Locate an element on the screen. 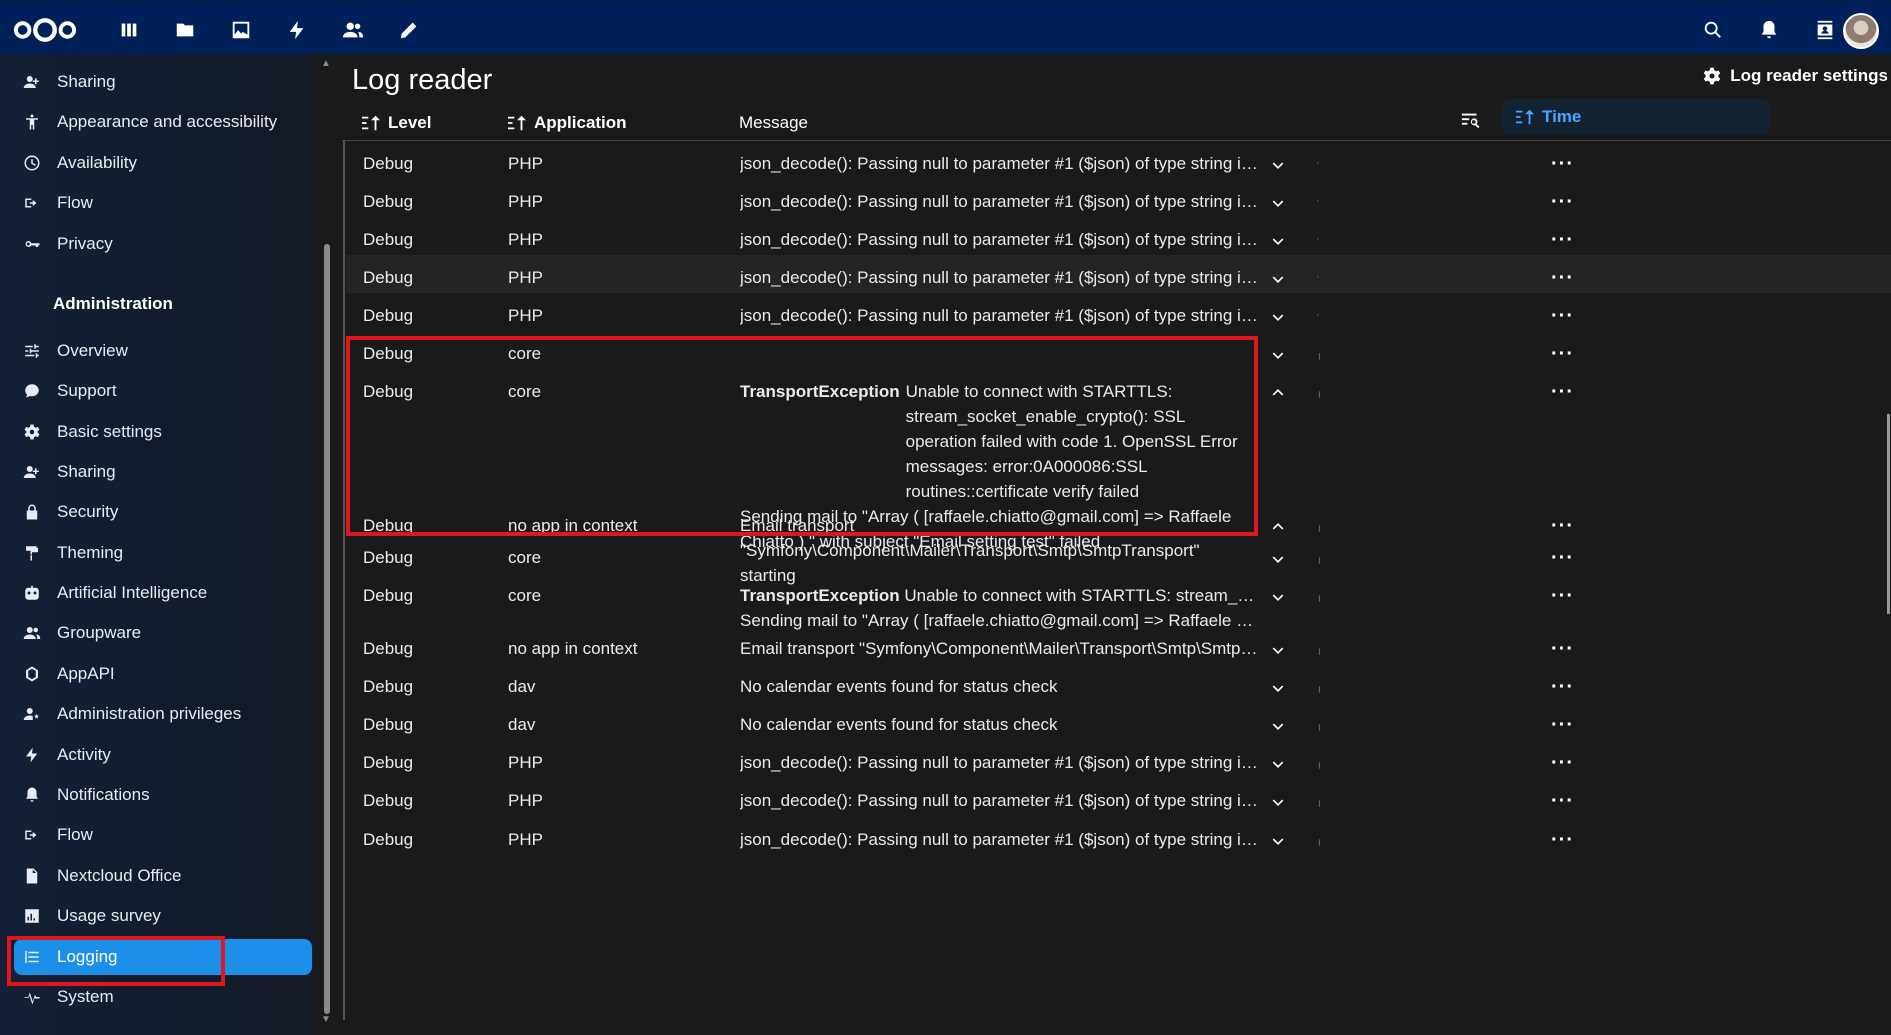 The width and height of the screenshot is (1891, 1035). notifications-icon is located at coordinates (1769, 30).